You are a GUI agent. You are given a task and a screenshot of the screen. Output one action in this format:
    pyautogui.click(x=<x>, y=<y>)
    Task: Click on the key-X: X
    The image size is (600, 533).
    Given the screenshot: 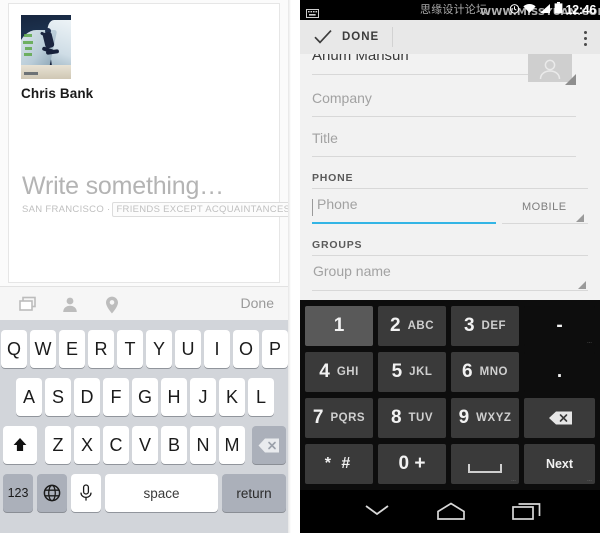 What is the action you would take?
    pyautogui.click(x=87, y=445)
    